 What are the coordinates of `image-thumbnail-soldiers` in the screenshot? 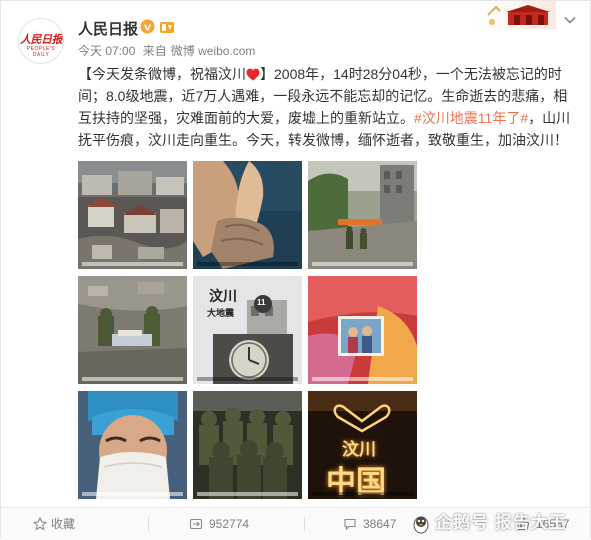 It's located at (247, 445).